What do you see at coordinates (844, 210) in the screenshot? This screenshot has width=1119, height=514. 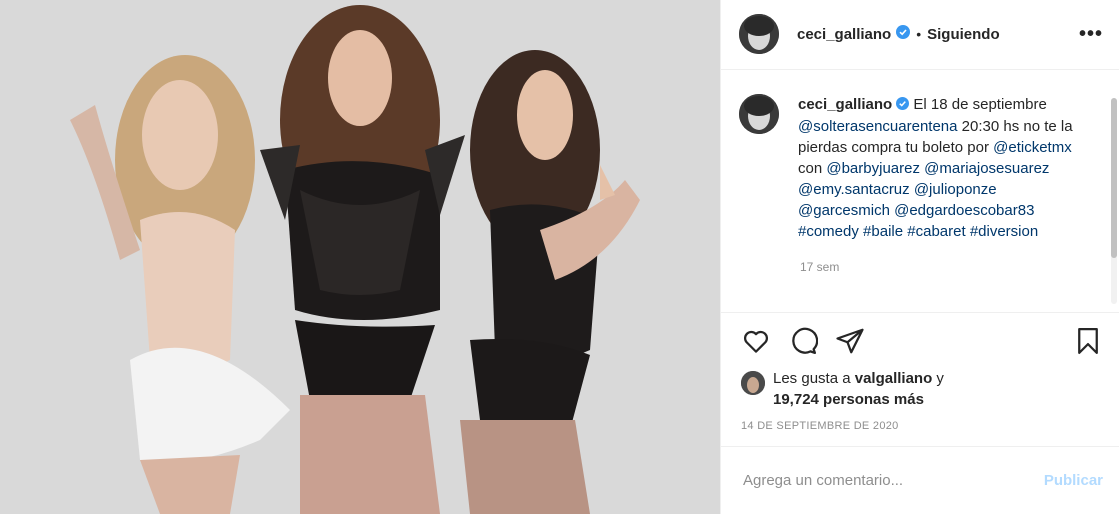 I see `caption-link: @garcesmich` at bounding box center [844, 210].